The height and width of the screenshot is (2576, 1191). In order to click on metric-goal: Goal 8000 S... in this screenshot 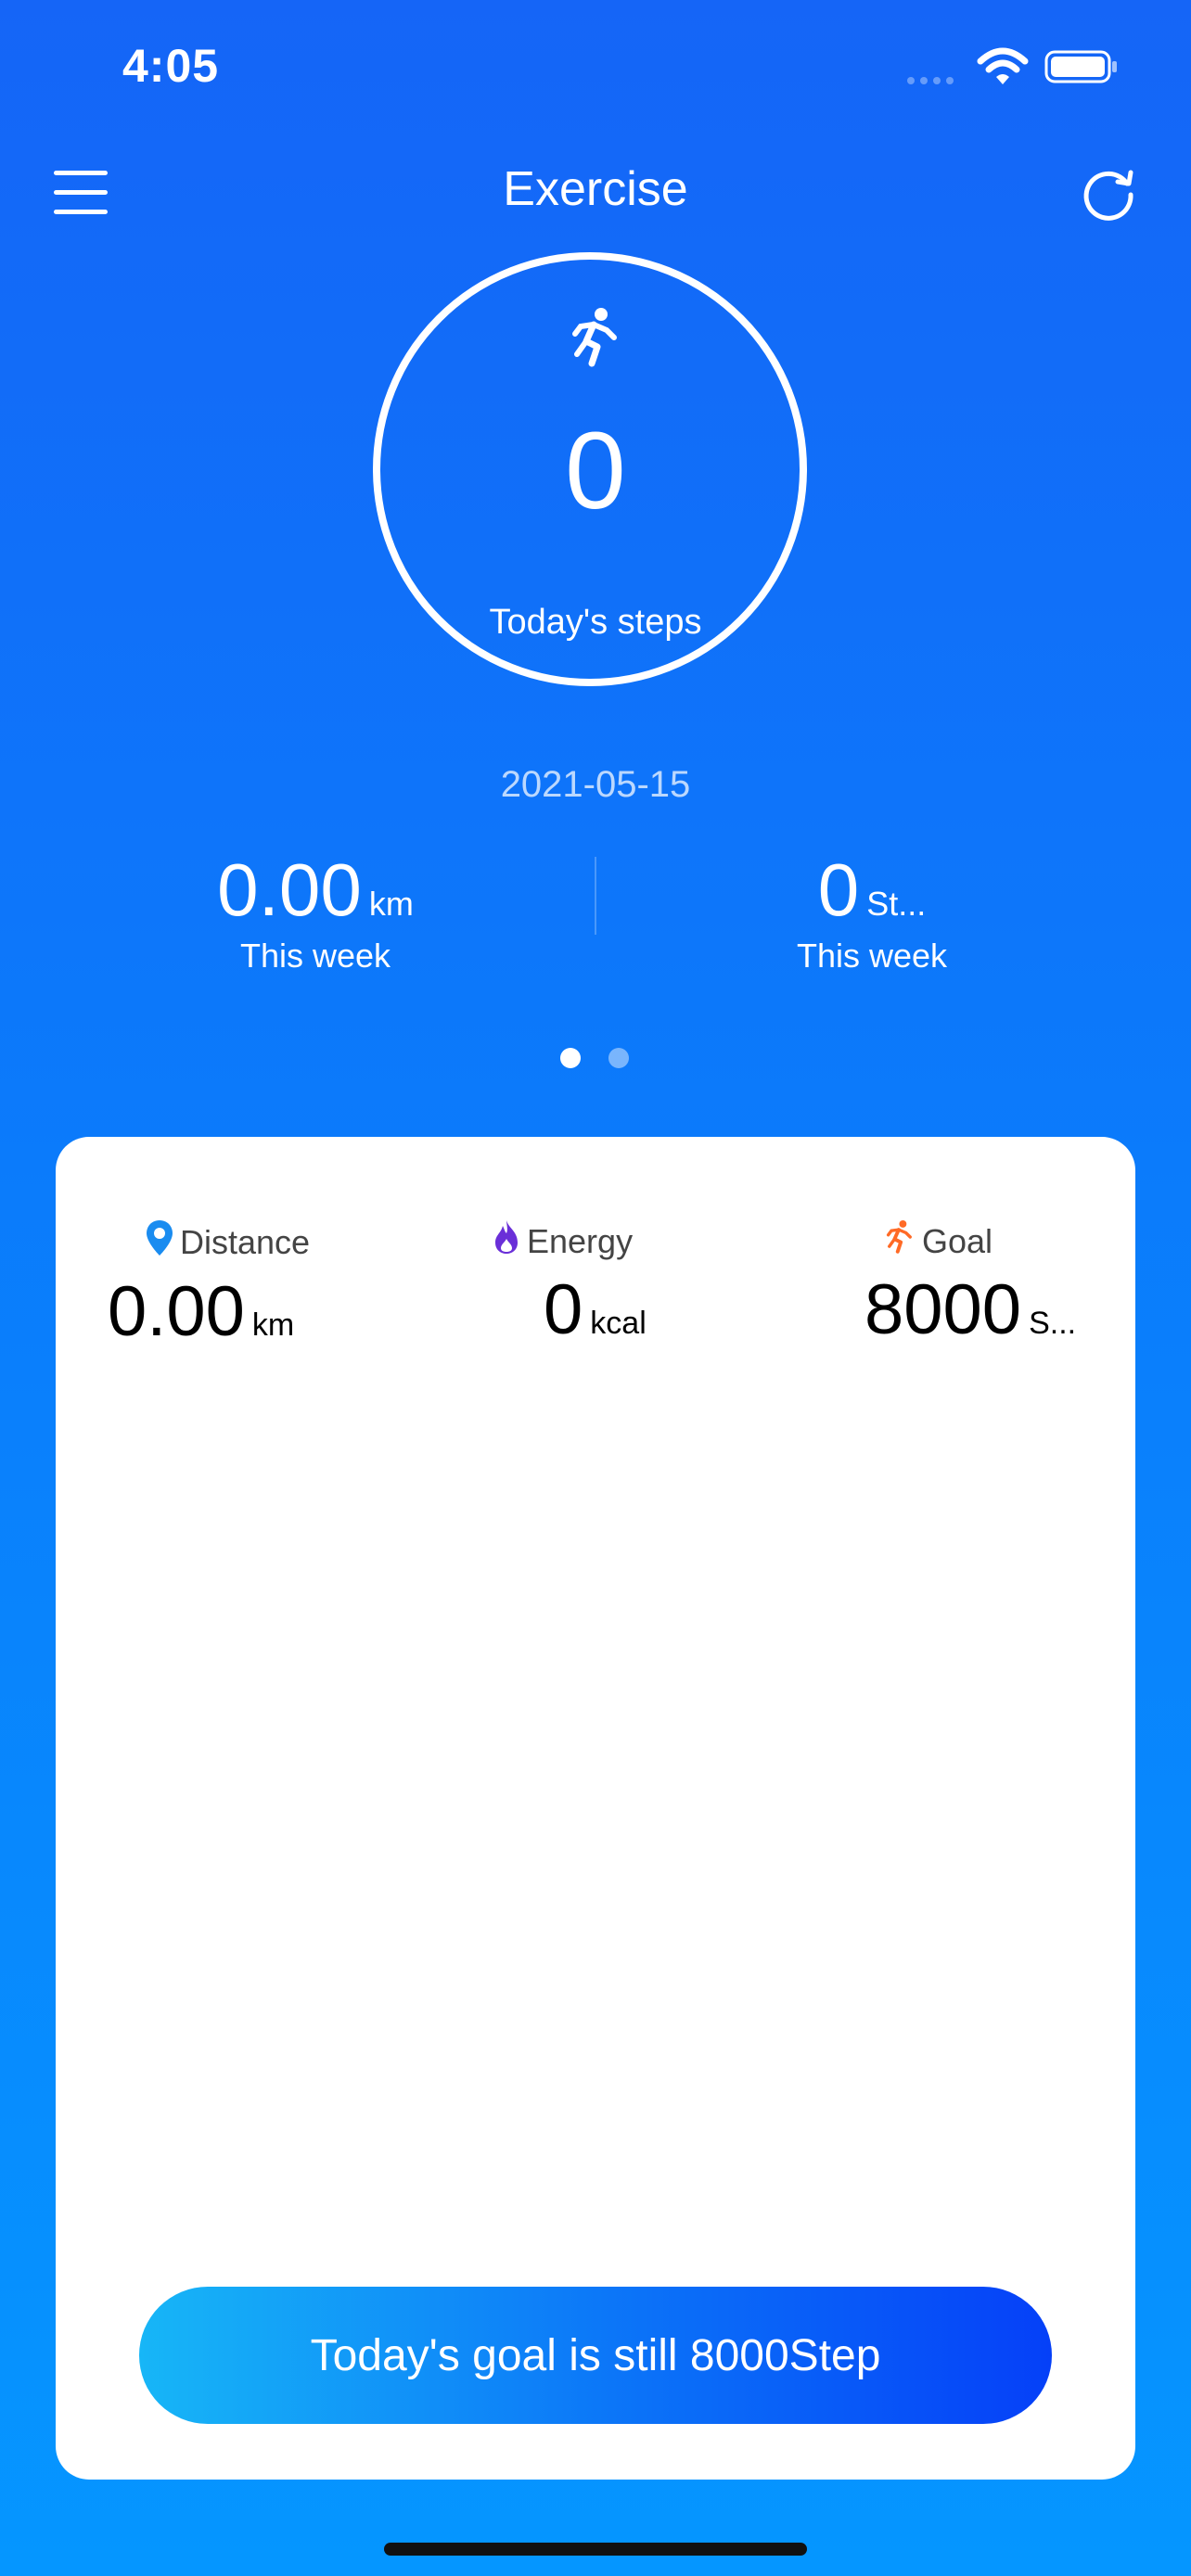, I will do `click(970, 1284)`.